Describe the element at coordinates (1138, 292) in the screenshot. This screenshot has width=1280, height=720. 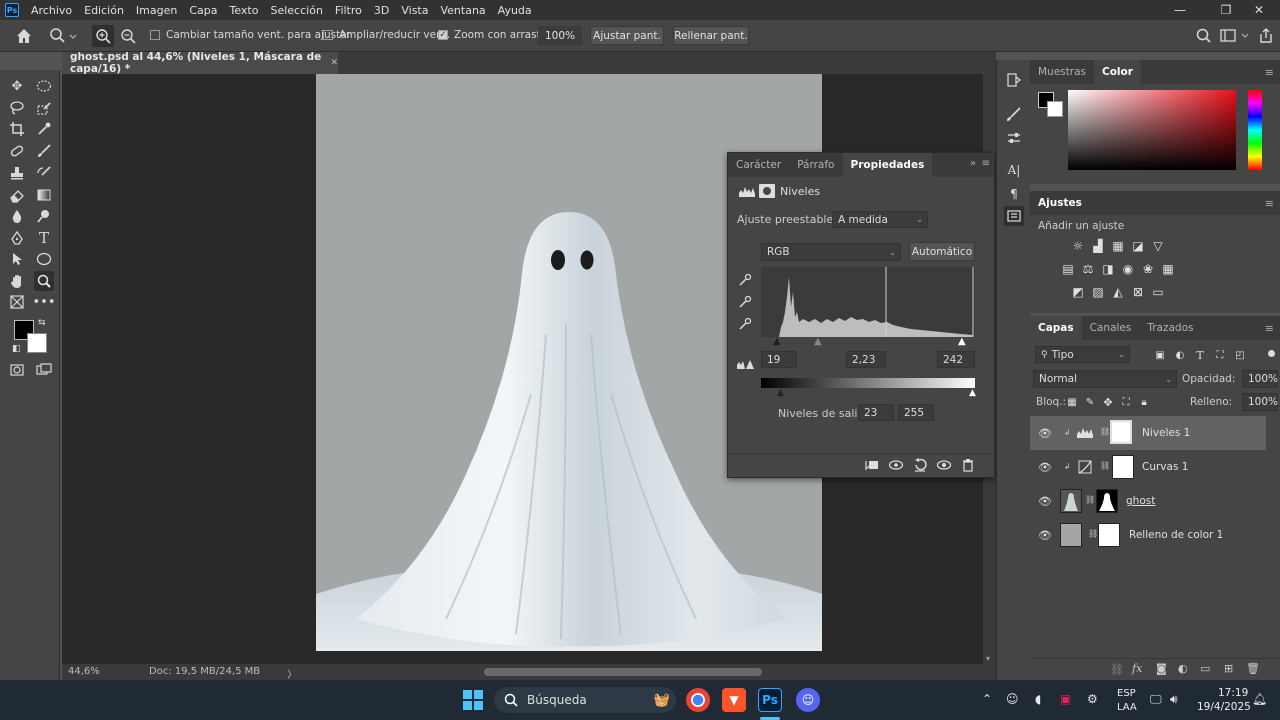
I see `selective-color-icon: ⊠` at that location.